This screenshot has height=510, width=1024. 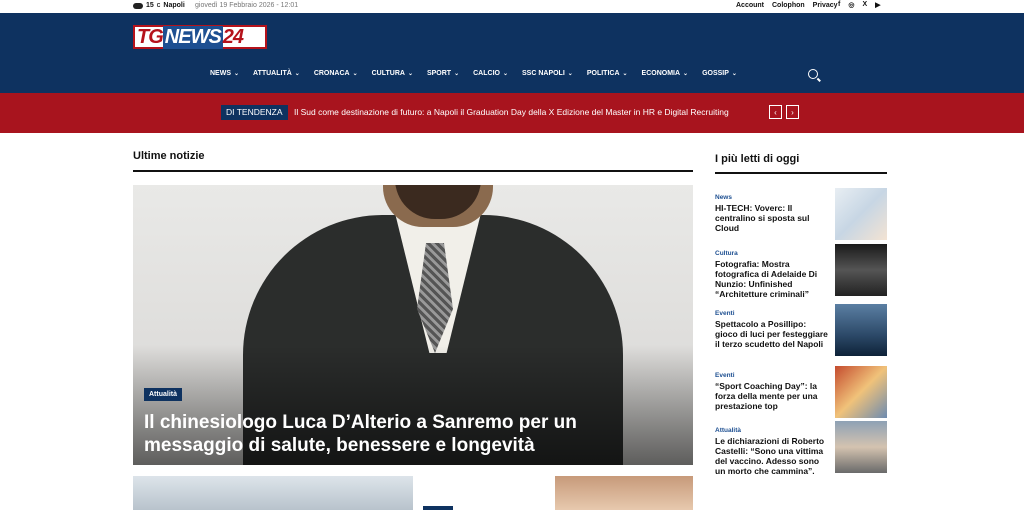 I want to click on nav-label: CULTURA, so click(x=388, y=73).